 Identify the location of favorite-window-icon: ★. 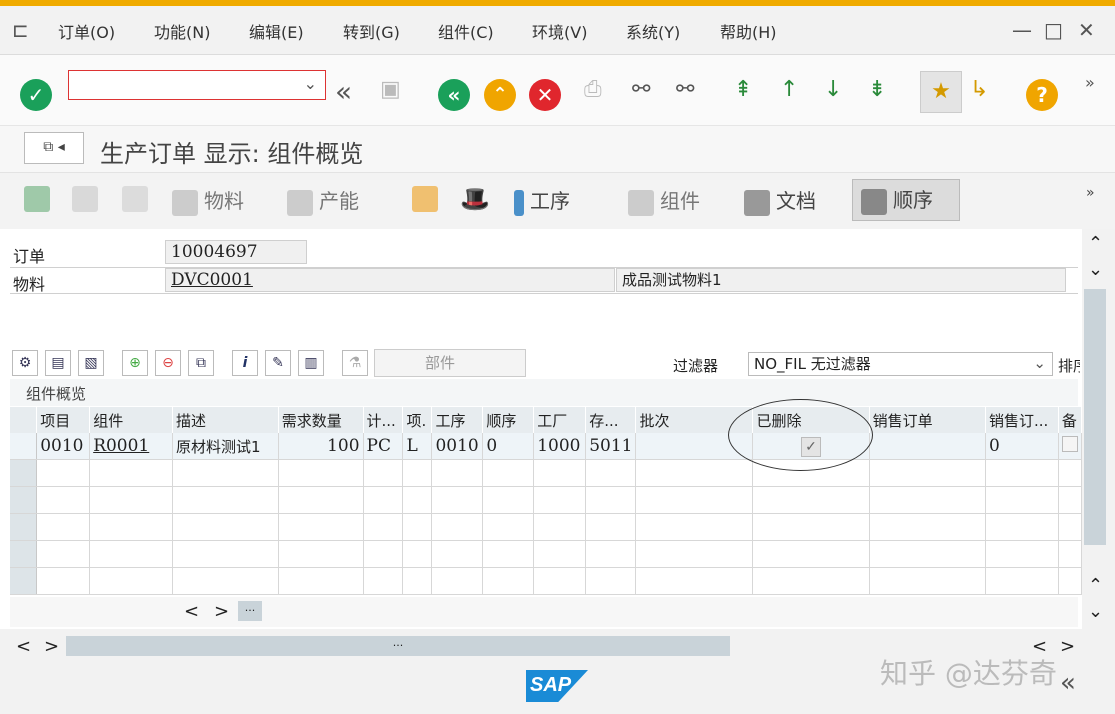
(941, 92).